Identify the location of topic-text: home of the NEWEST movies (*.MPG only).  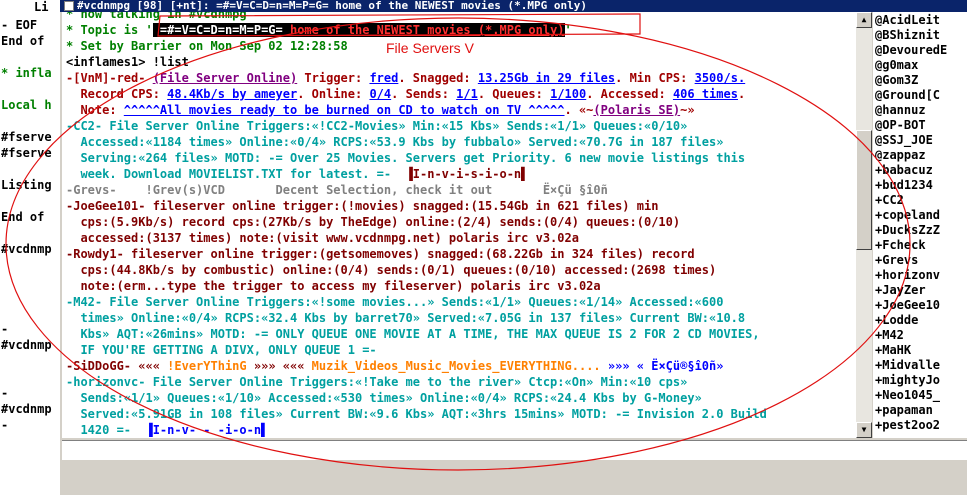
(427, 30).